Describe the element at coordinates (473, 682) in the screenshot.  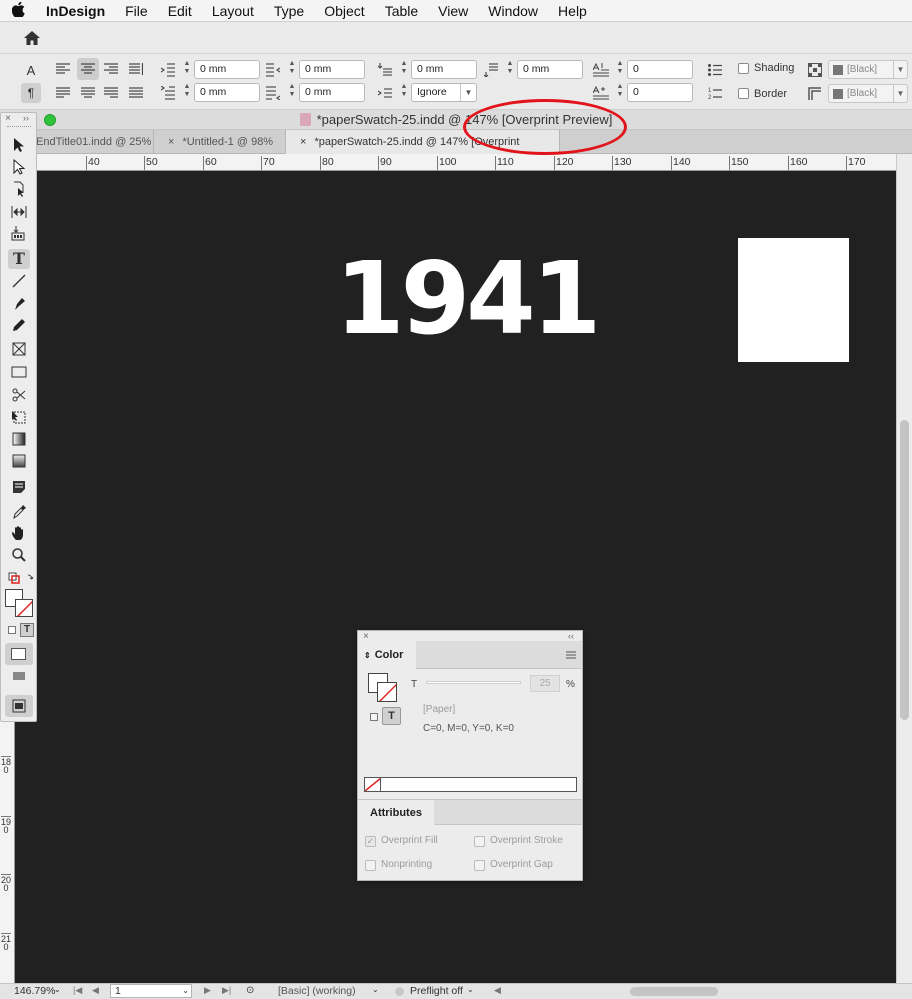
I see `tint-slider` at that location.